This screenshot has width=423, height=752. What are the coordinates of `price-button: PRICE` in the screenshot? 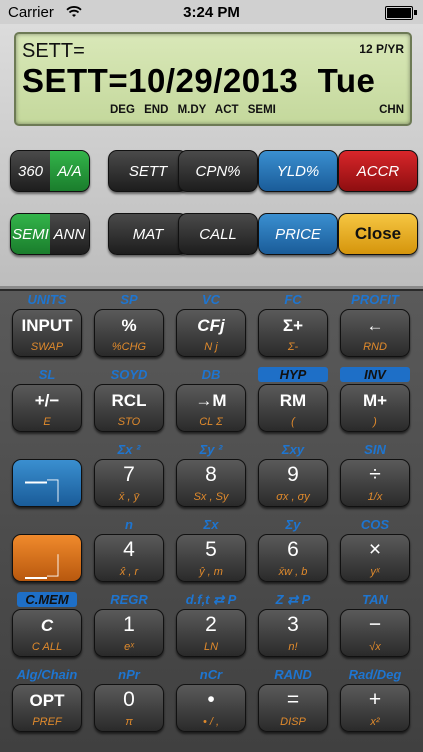 It's located at (298, 234).